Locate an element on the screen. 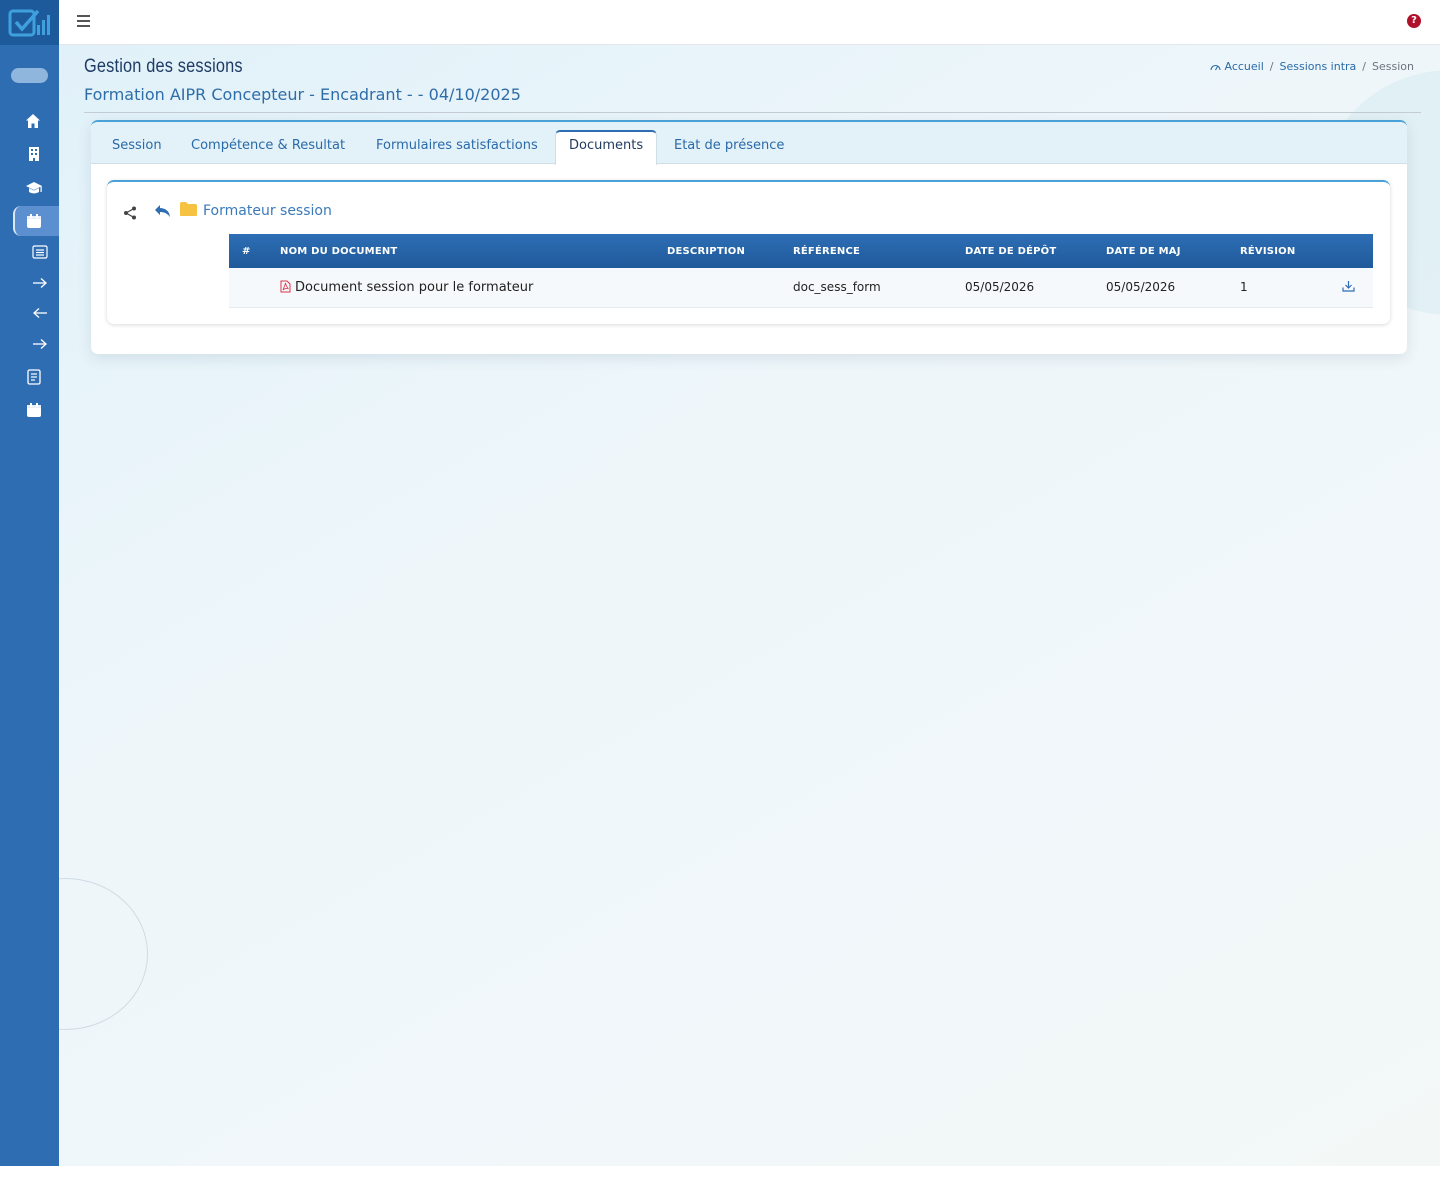 This screenshot has width=1440, height=1200. column-header-deposit-date: DATE DE DÉPÔT is located at coordinates (1022, 251).